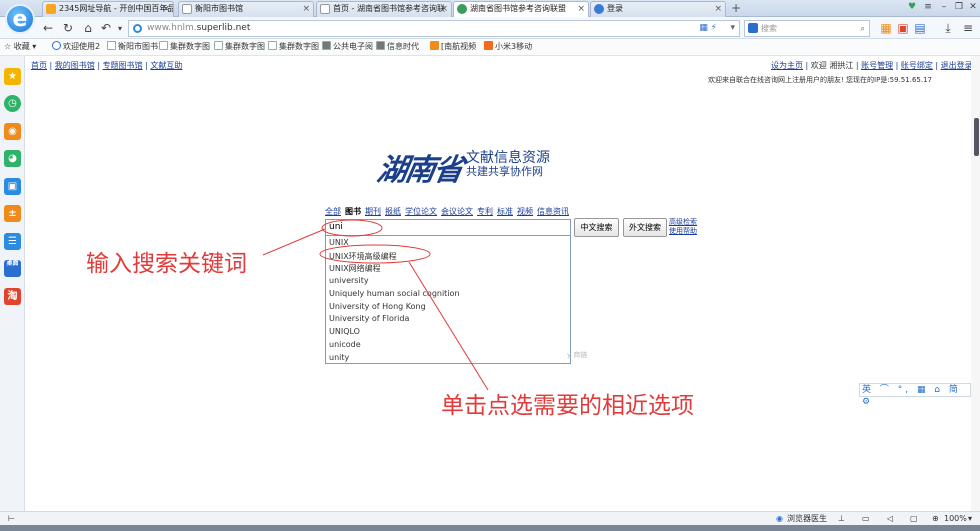 Image resolution: width=980 pixels, height=531 pixels. I want to click on suggestion-circle, so click(375, 254).